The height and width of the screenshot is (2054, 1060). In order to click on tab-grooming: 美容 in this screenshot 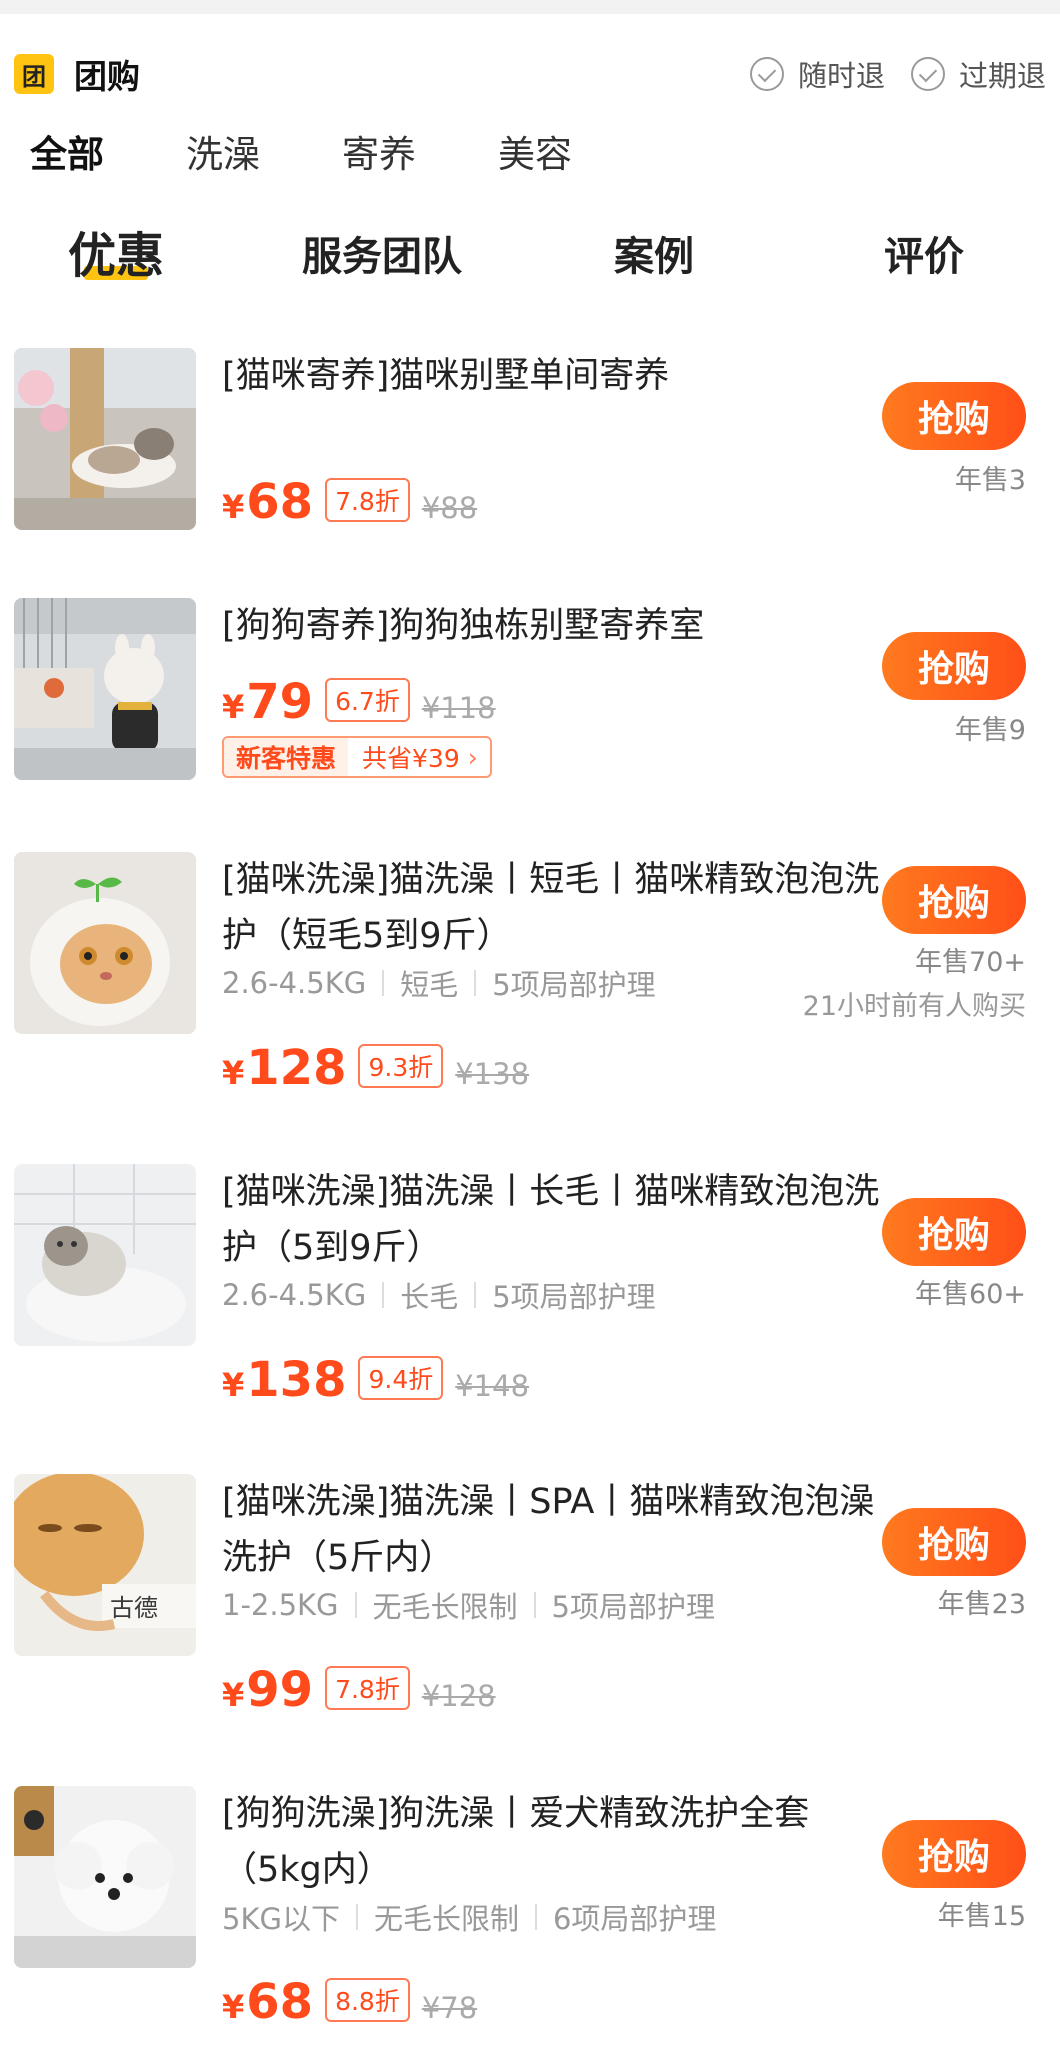, I will do `click(535, 151)`.